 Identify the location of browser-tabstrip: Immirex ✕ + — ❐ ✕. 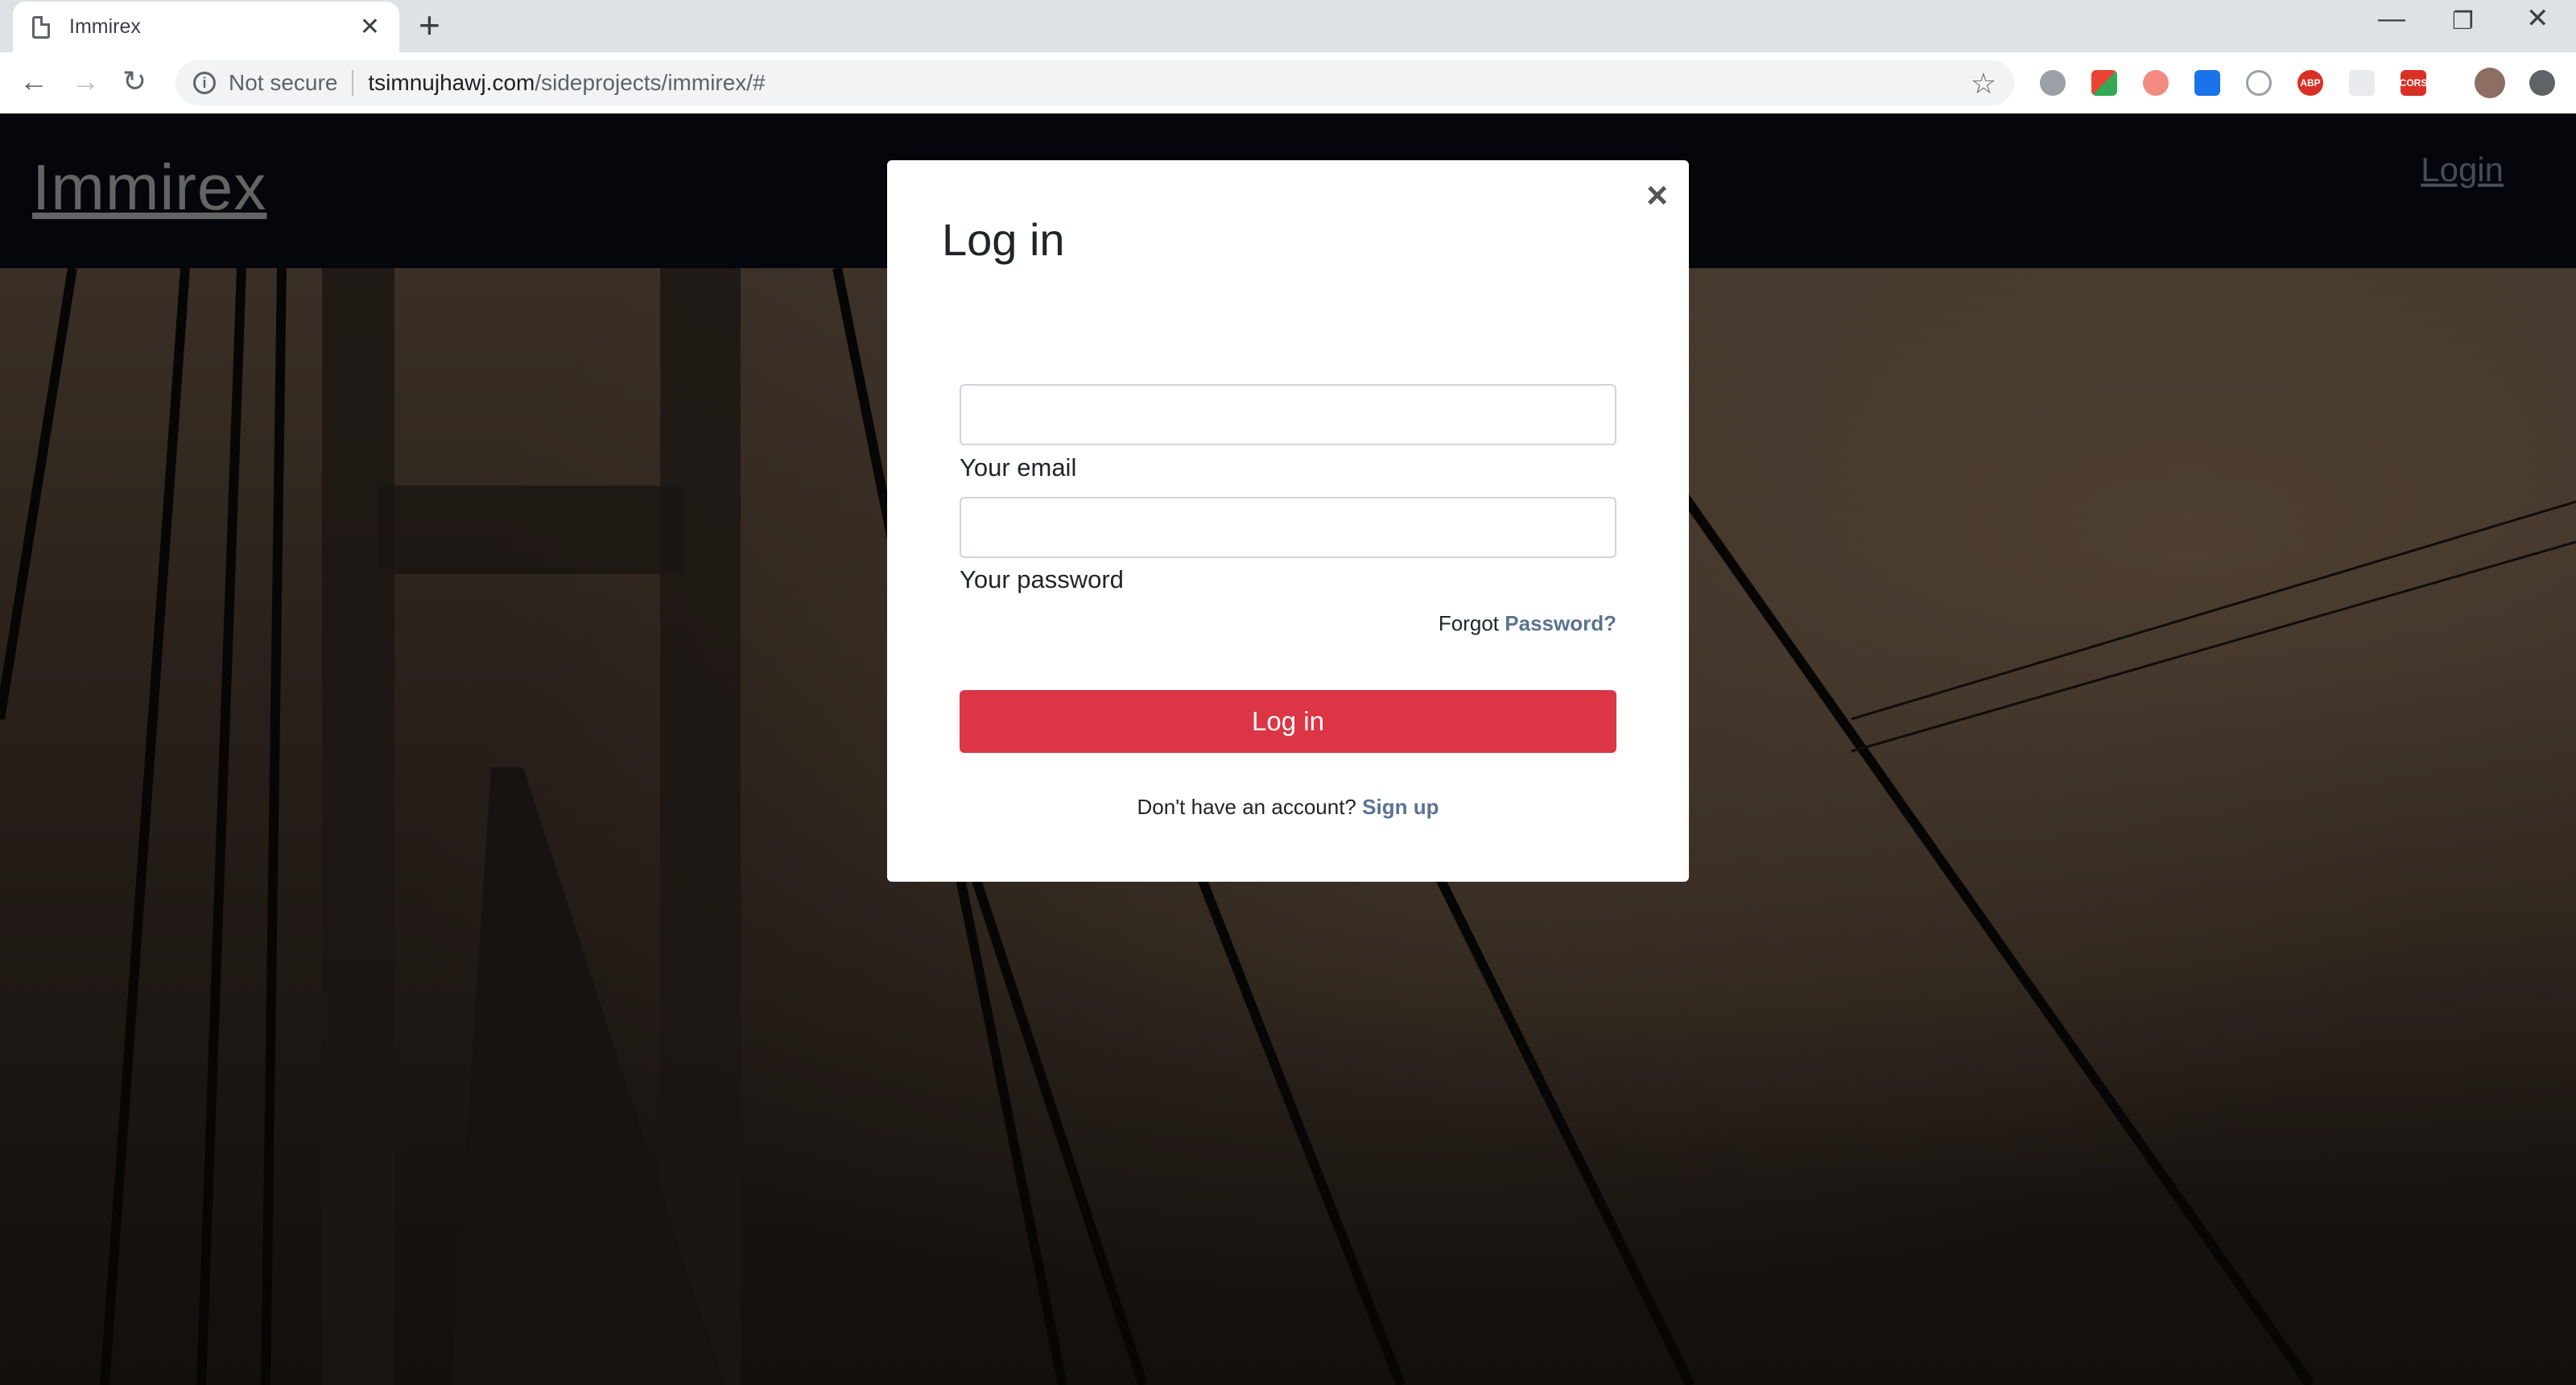
(1288, 26).